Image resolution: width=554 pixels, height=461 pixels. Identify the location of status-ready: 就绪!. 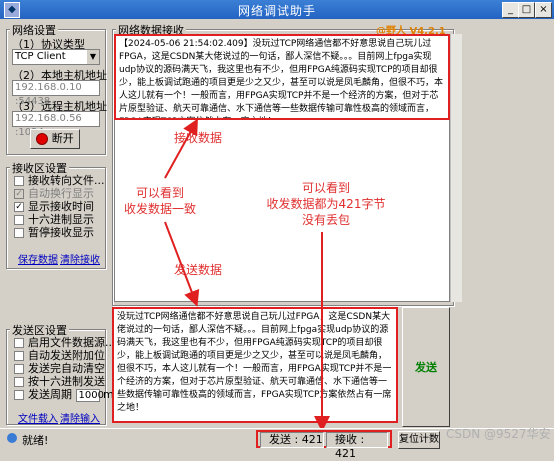
(35, 440).